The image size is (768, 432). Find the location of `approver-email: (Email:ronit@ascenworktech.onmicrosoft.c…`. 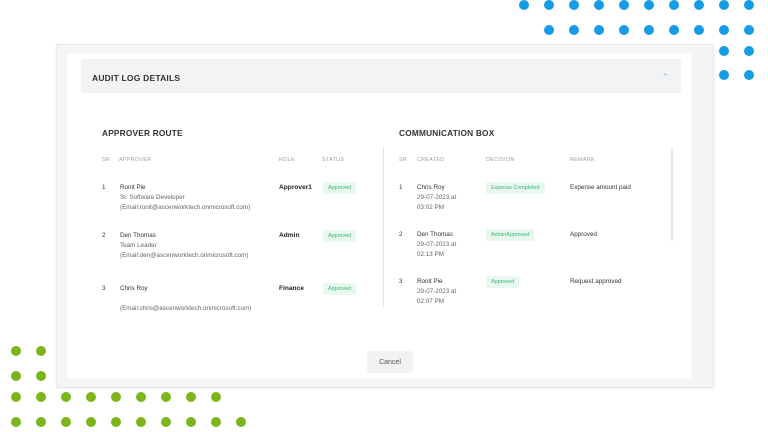

approver-email: (Email:ronit@ascenworktech.onmicrosoft.c… is located at coordinates (185, 207).